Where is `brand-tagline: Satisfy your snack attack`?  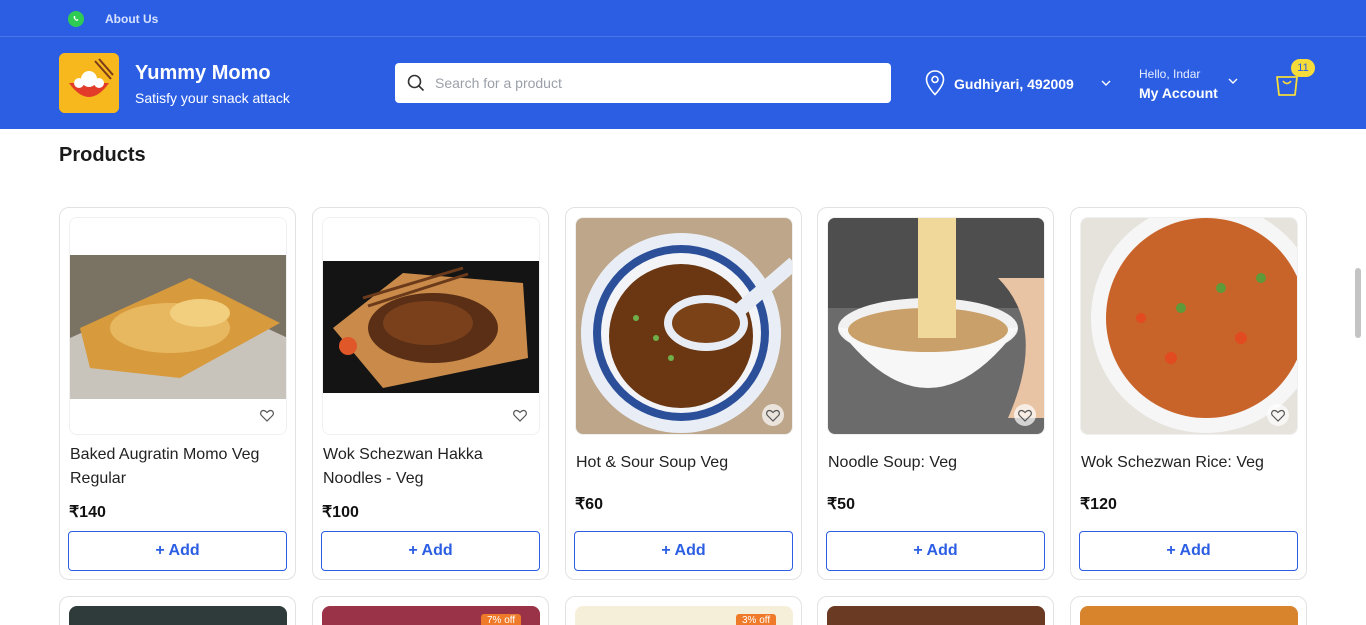 brand-tagline: Satisfy your snack attack is located at coordinates (212, 98).